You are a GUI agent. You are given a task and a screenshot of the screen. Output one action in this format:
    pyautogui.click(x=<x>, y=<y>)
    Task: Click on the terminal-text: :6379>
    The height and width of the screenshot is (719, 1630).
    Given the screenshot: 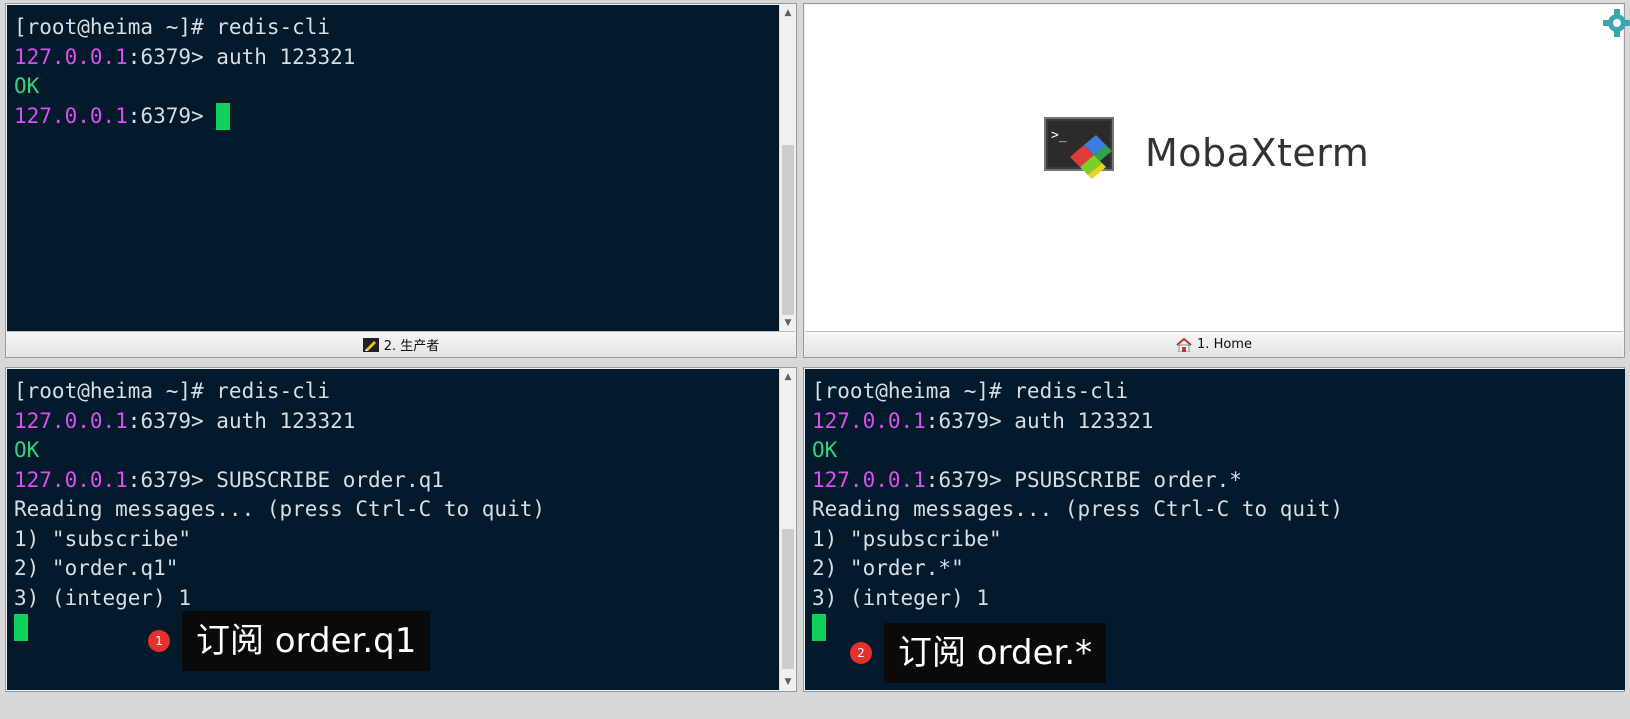 What is the action you would take?
    pyautogui.click(x=172, y=115)
    